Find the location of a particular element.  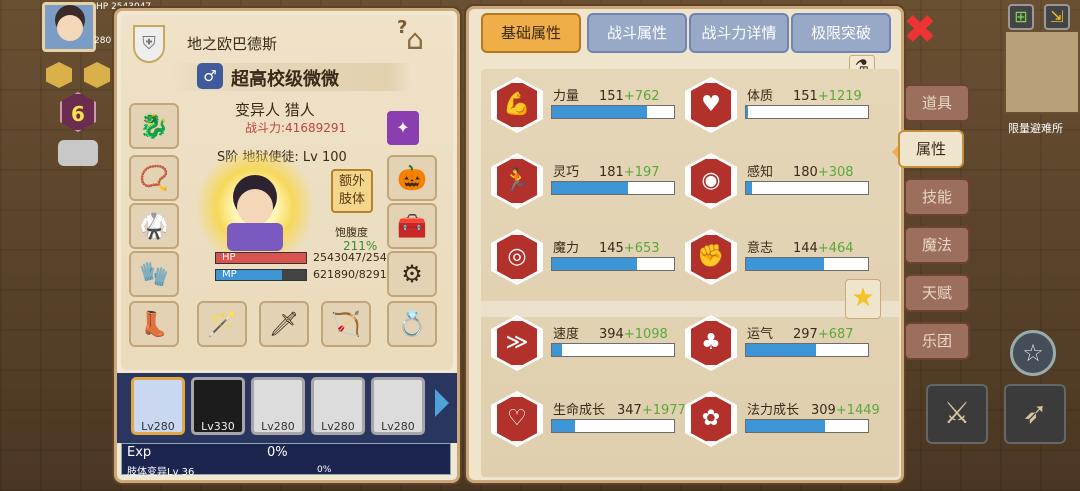

realm-name: 地之欧巴德斯 is located at coordinates (232, 44).